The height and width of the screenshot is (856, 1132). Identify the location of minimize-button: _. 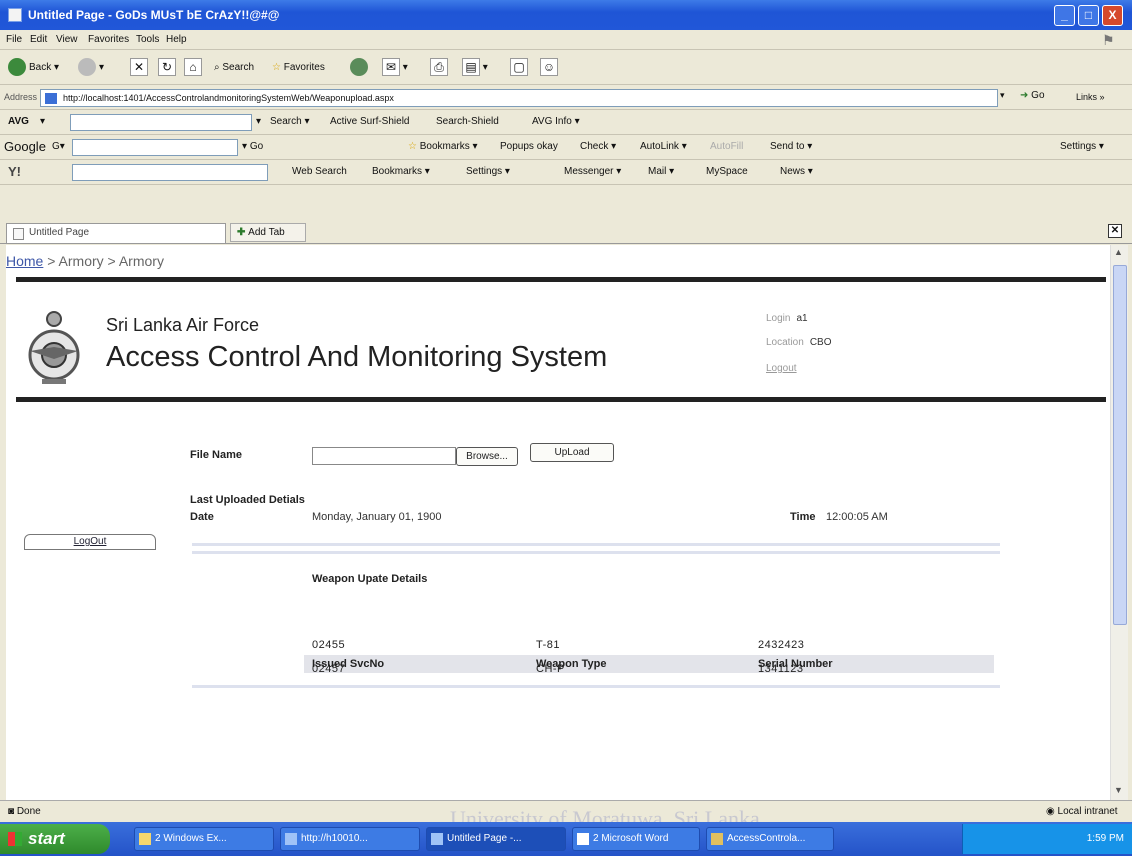
(1064, 15).